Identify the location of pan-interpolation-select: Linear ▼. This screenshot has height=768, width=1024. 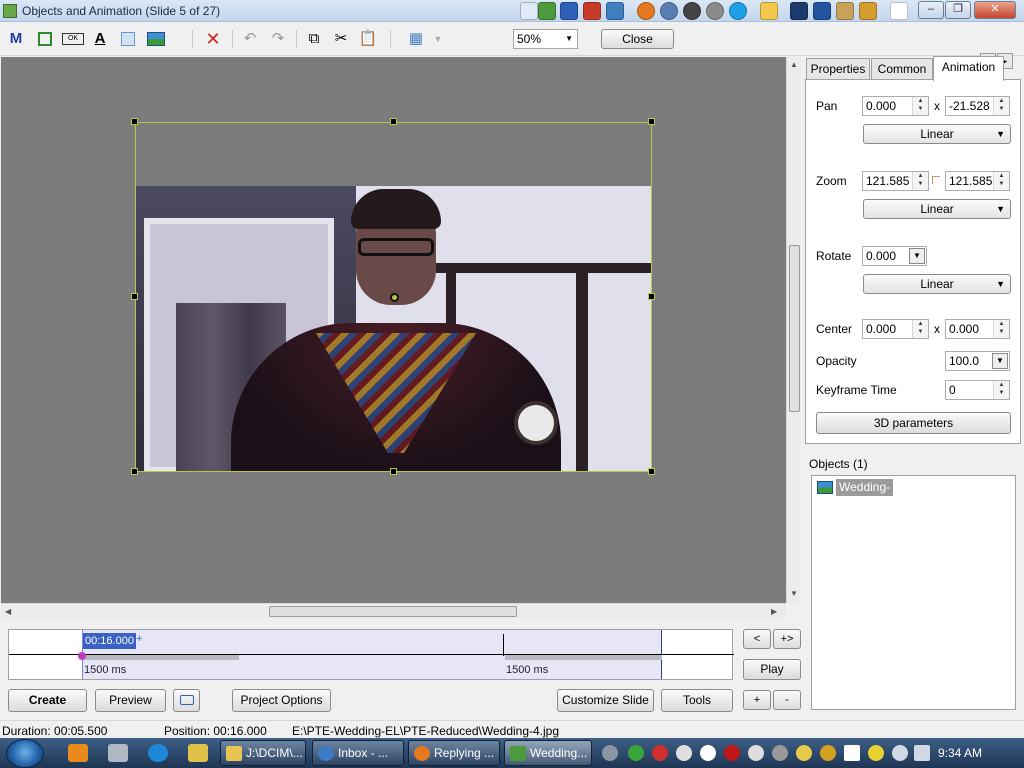
(937, 134).